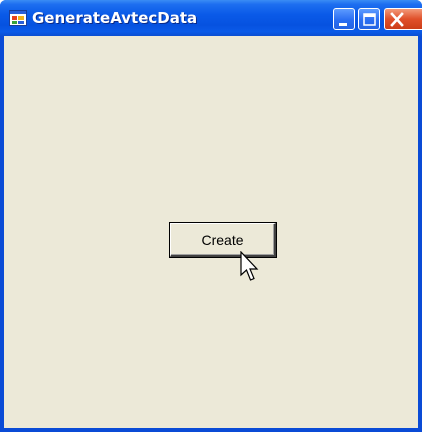 This screenshot has height=432, width=422. What do you see at coordinates (397, 19) in the screenshot?
I see `close-icon` at bounding box center [397, 19].